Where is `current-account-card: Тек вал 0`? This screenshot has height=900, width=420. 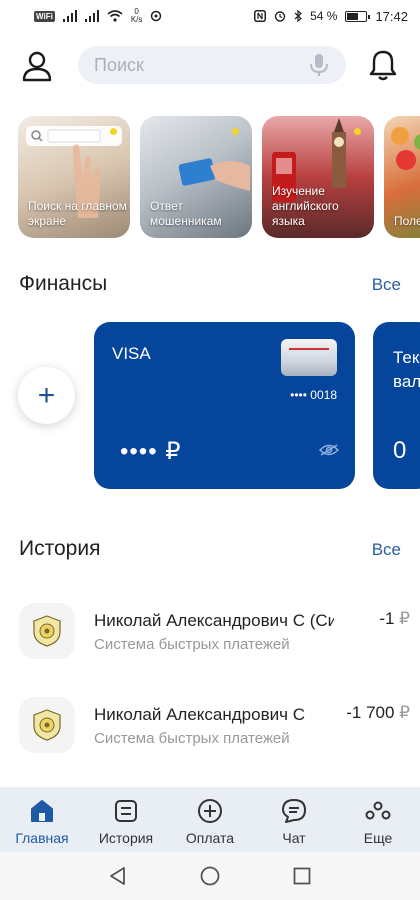
current-account-card: Тек вал 0 is located at coordinates (396, 405).